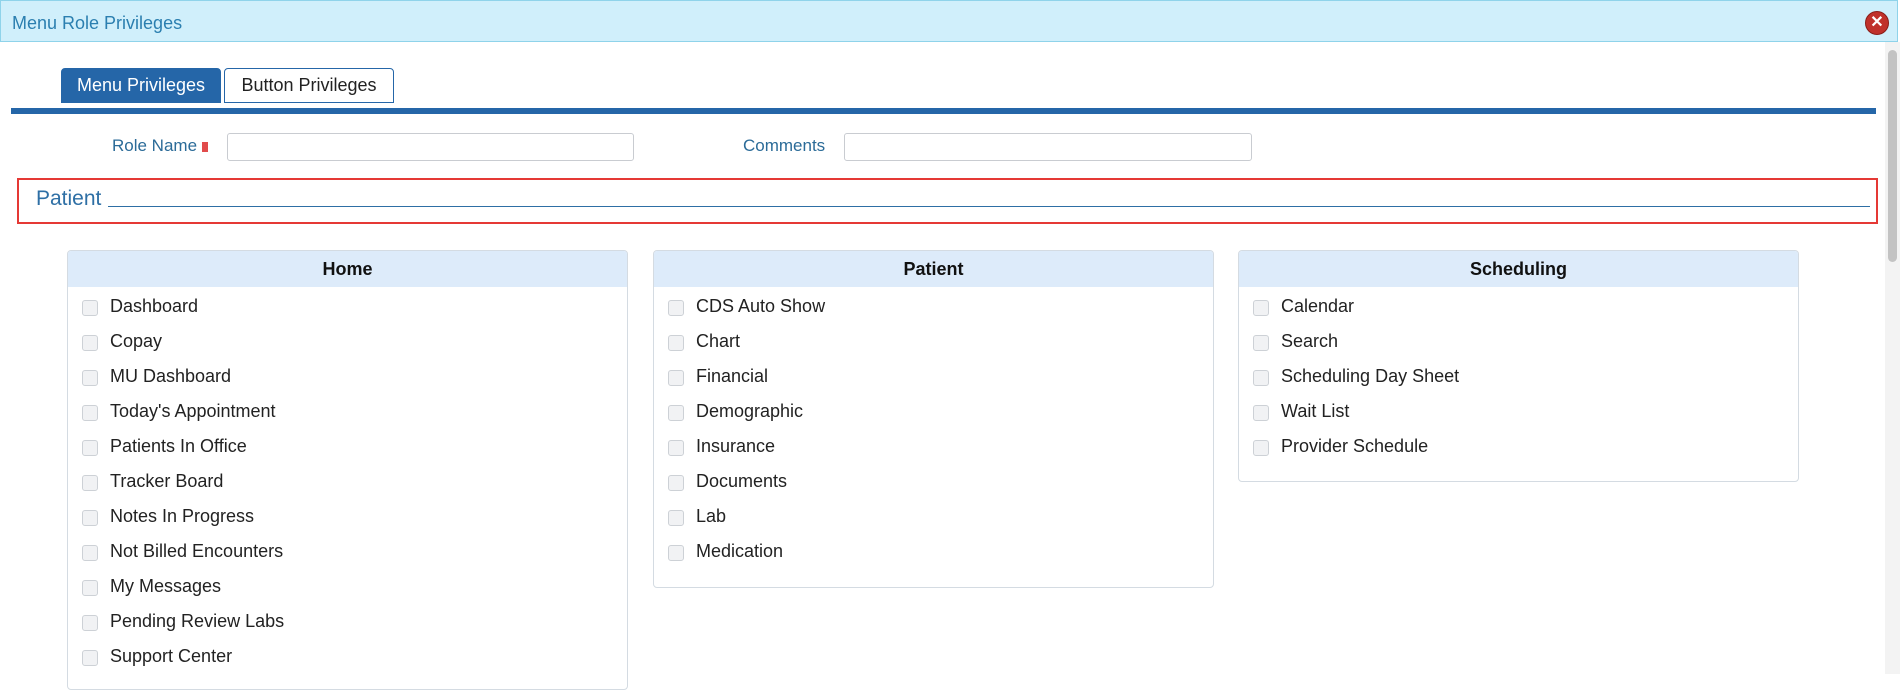 Image resolution: width=1900 pixels, height=690 pixels. I want to click on tab-menu-privileges: Menu Privileges, so click(141, 85).